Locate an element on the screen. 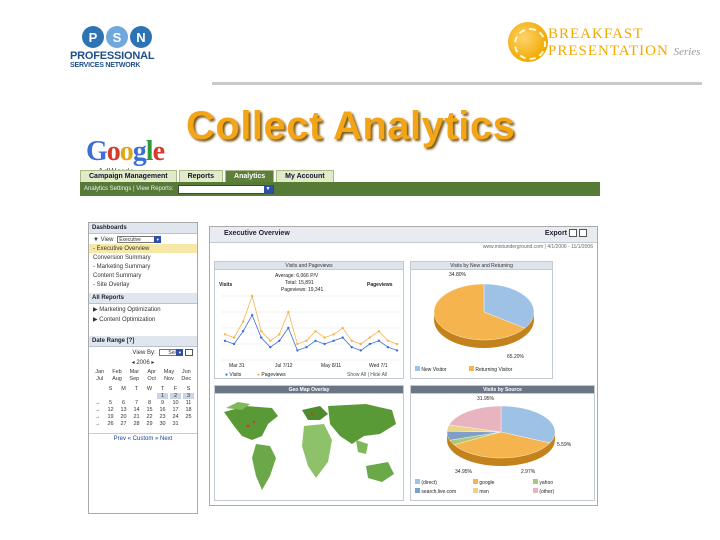  calendar-day: 5 is located at coordinates (110, 403).